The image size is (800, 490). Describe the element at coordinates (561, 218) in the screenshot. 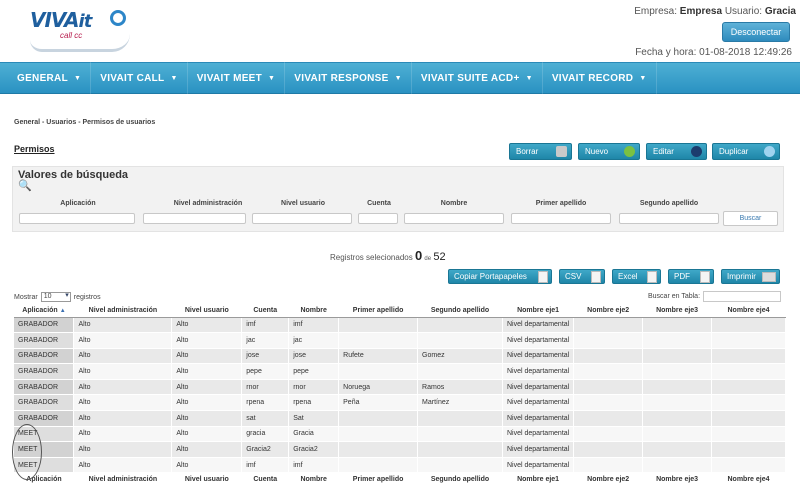

I see `search-input-primer-apellido` at that location.